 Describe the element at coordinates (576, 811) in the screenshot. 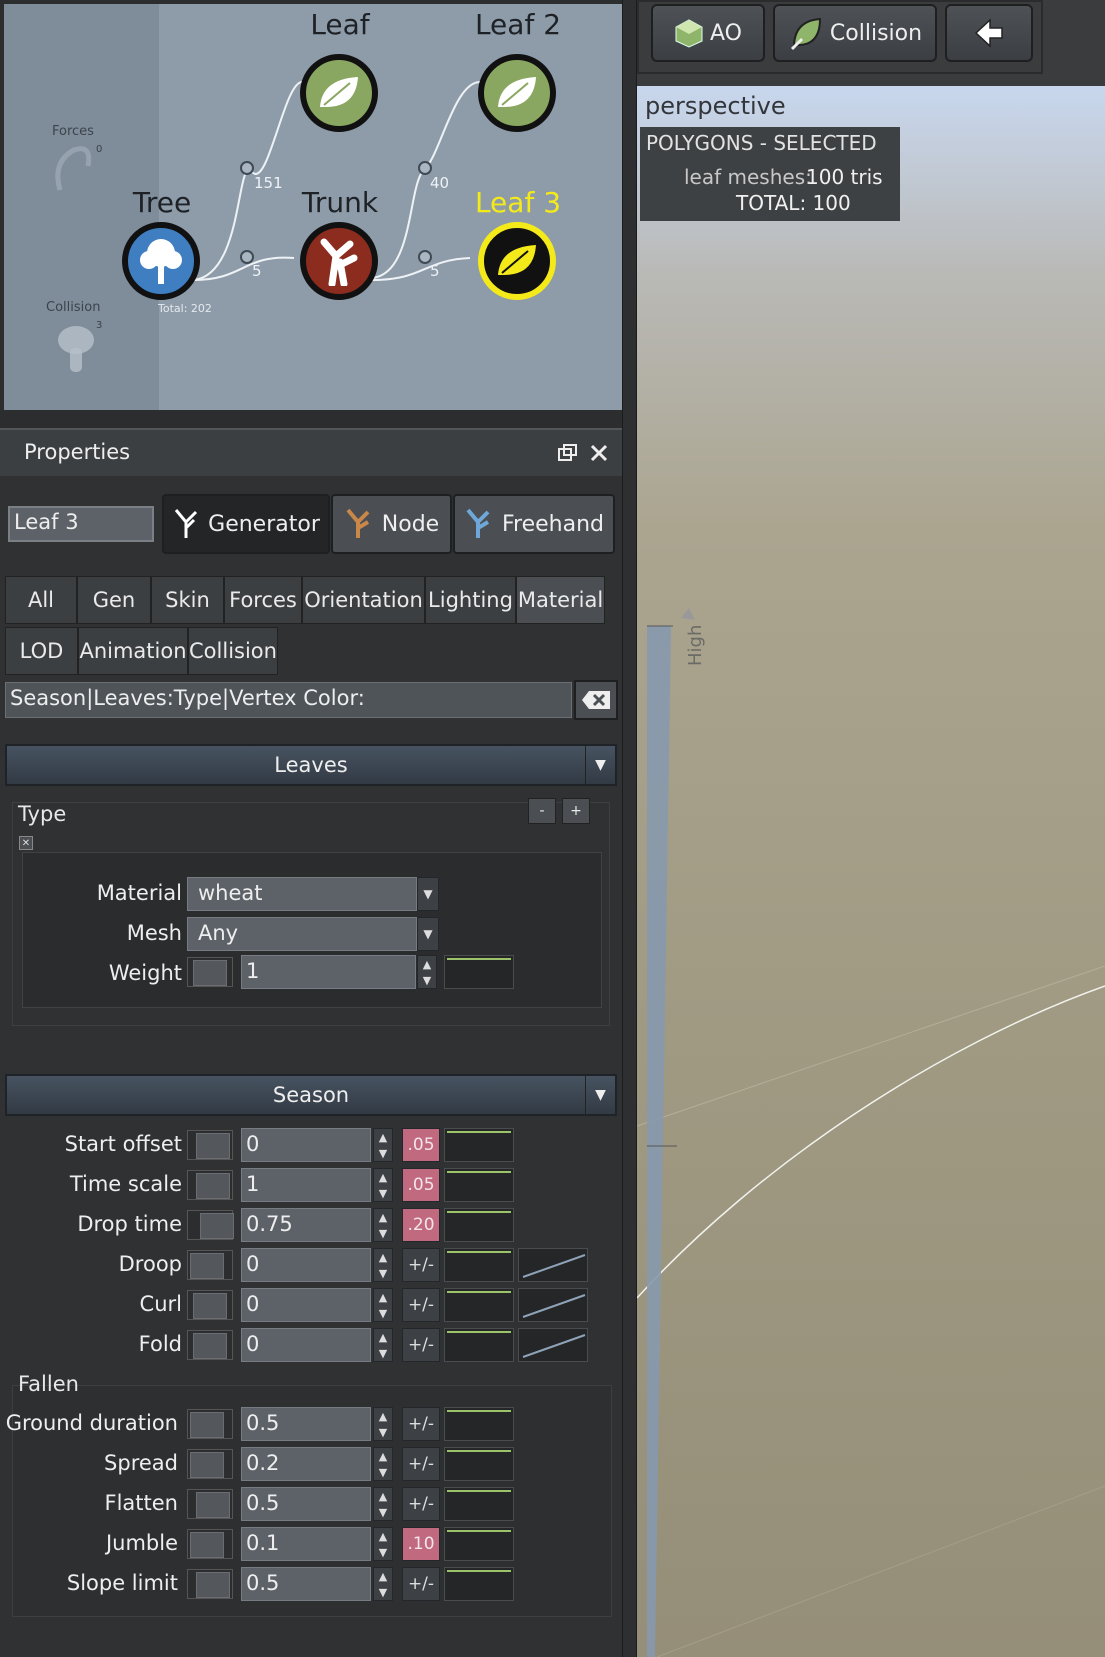

I see `add-type-button: +` at that location.